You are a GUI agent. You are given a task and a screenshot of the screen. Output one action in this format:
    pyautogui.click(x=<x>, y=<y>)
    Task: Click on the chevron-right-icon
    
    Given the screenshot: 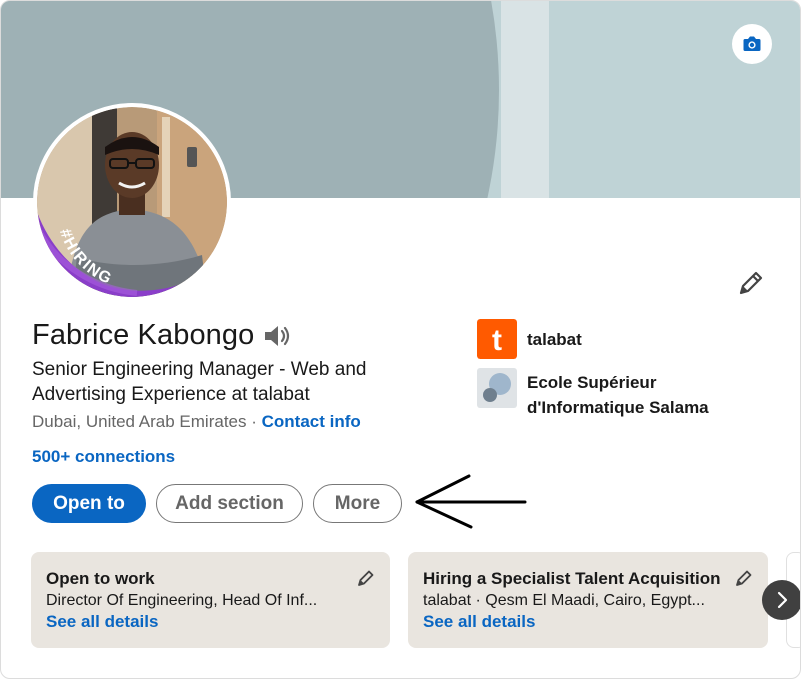 What is the action you would take?
    pyautogui.click(x=782, y=600)
    